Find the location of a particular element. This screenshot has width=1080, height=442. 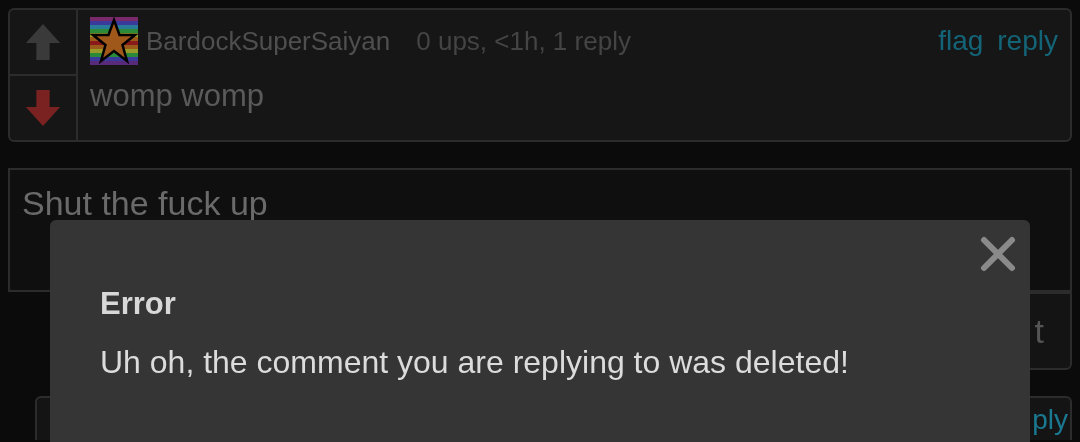

dialog-message: Uh oh, the comment you are replying to was deleted! is located at coordinates (475, 362).